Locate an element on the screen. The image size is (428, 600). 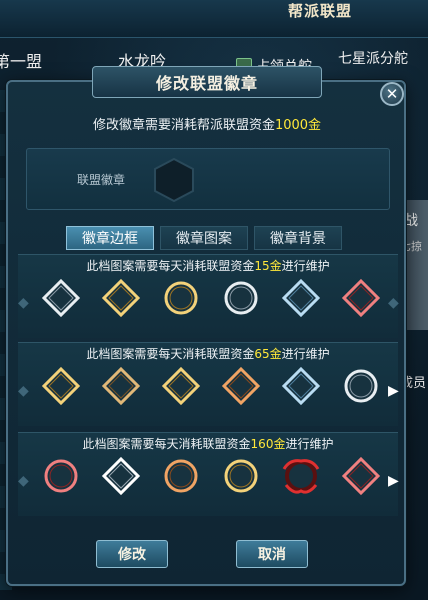
tier-2-prefix: 此档图案需要每天消耗联盟资金 is located at coordinates (170, 354).